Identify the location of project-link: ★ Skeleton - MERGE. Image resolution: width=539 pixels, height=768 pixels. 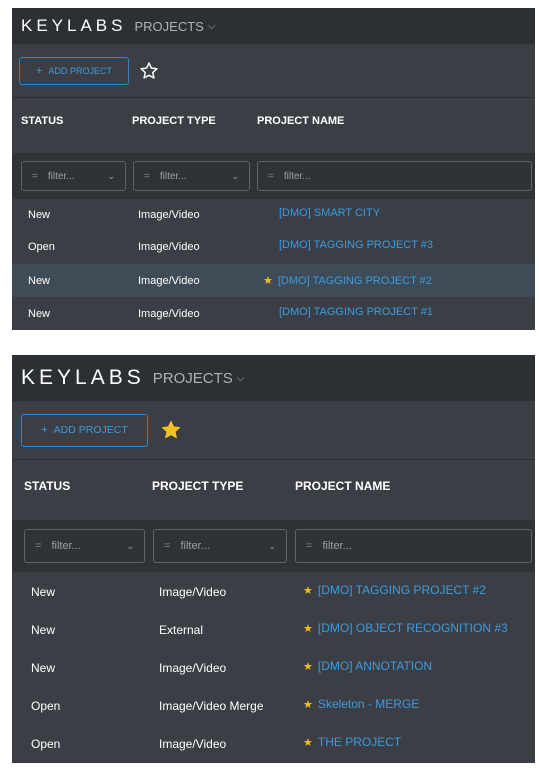
(361, 704).